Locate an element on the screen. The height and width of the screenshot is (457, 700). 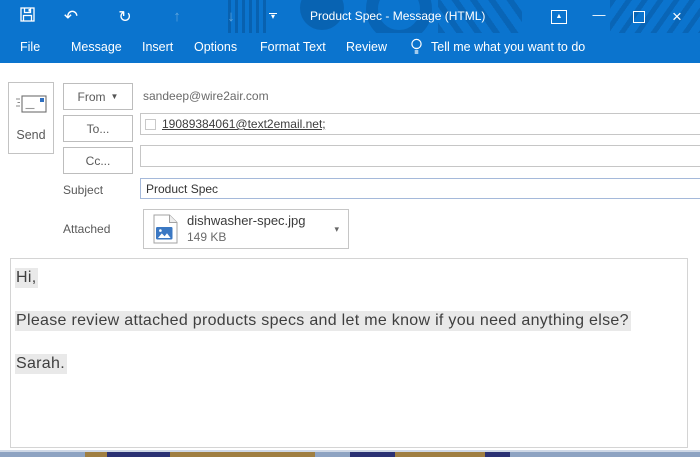
send-envelope-icon is located at coordinates (31, 107).